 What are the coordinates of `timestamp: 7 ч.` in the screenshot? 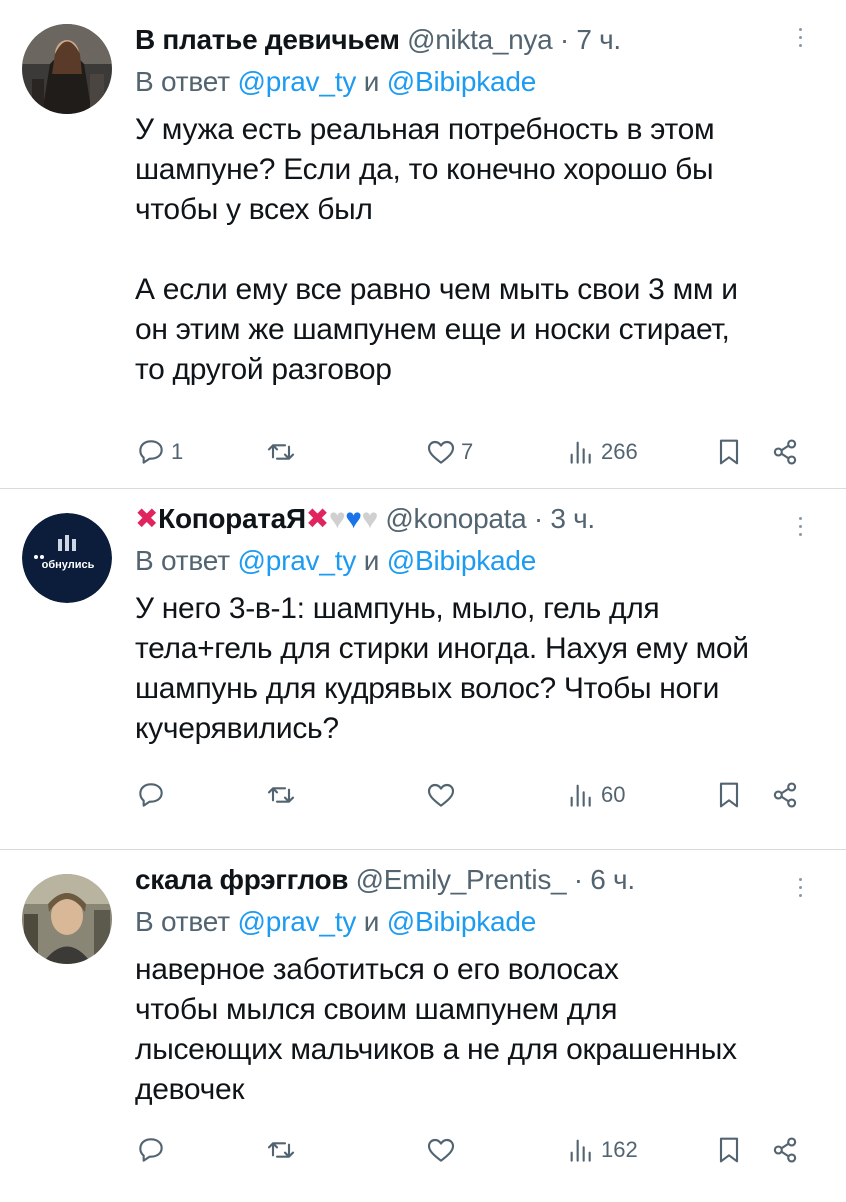 It's located at (598, 39).